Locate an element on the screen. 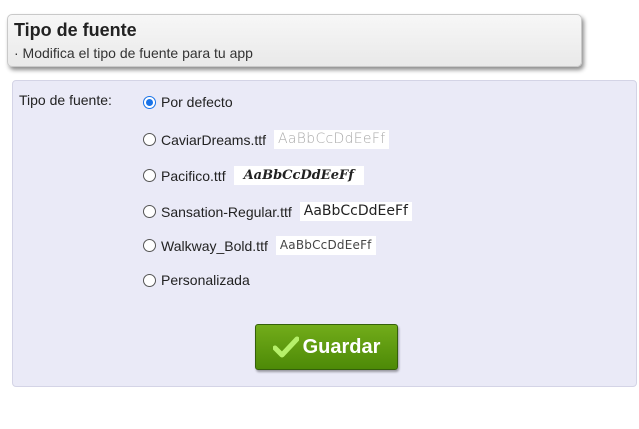 The width and height of the screenshot is (639, 429). option-label: Sansation-Regular.ttf is located at coordinates (226, 211).